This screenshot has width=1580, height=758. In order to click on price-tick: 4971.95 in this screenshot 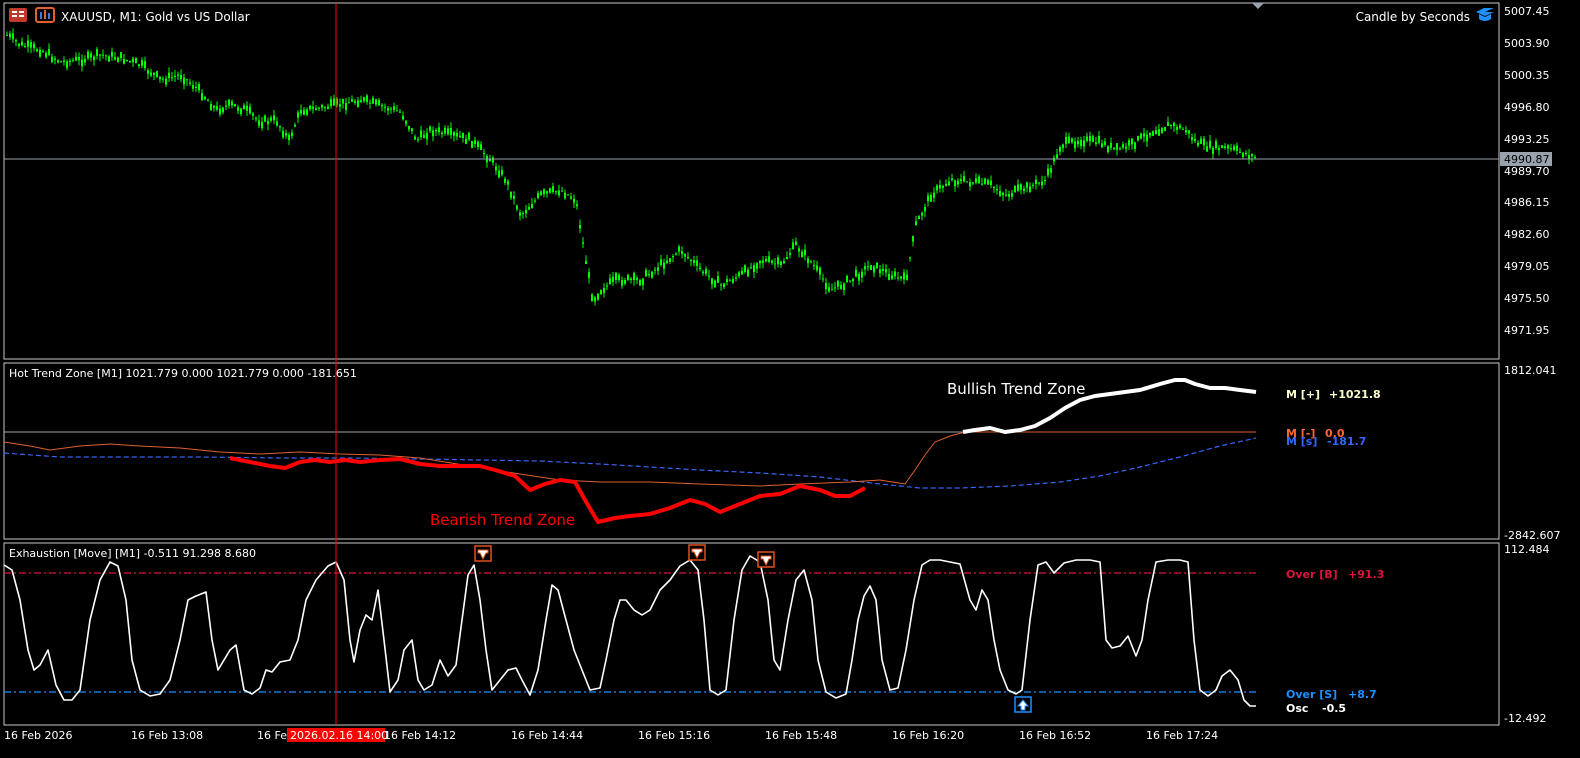, I will do `click(1527, 330)`.